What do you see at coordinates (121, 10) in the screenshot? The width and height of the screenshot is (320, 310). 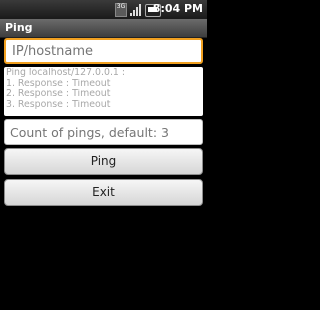 I see `data-3g-icon: 3G` at bounding box center [121, 10].